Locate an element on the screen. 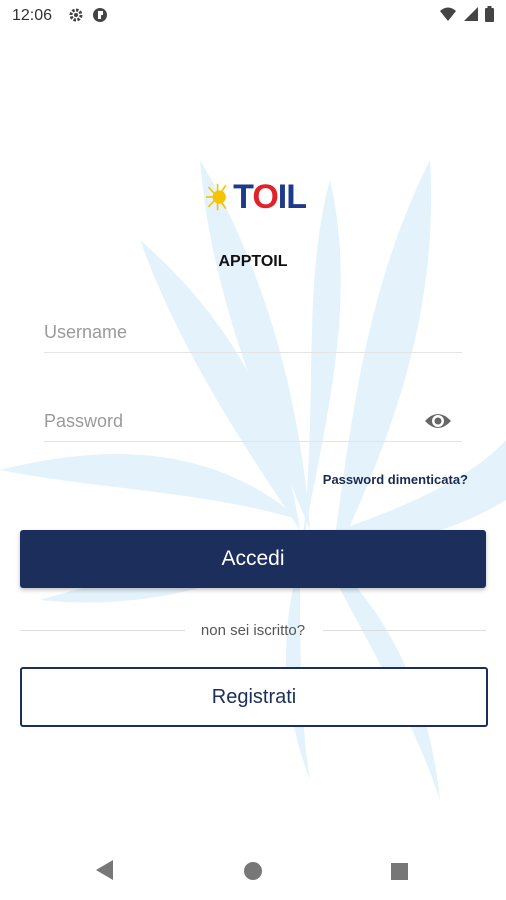 The image size is (506, 900). username-input is located at coordinates (253, 332).